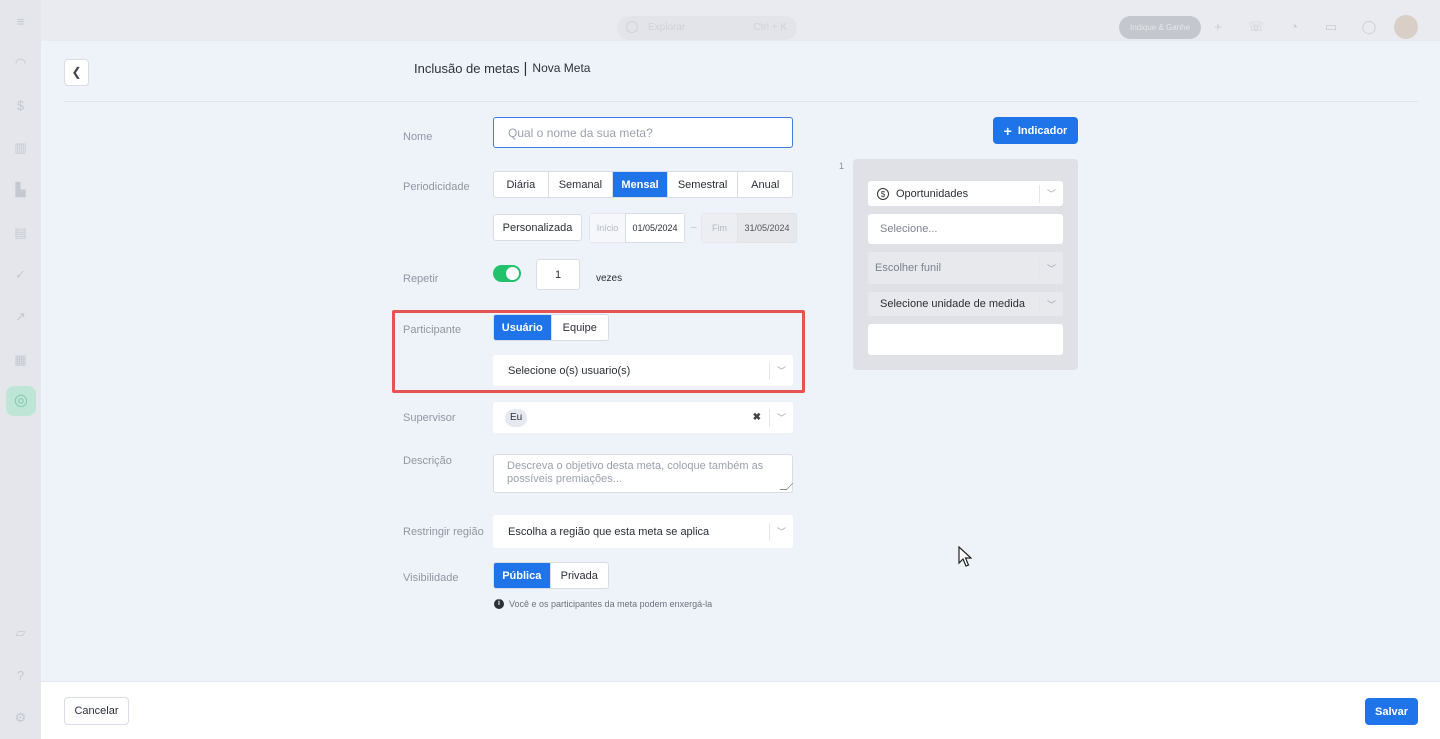 The width and height of the screenshot is (1440, 739). I want to click on description-label: Descrição, so click(427, 461).